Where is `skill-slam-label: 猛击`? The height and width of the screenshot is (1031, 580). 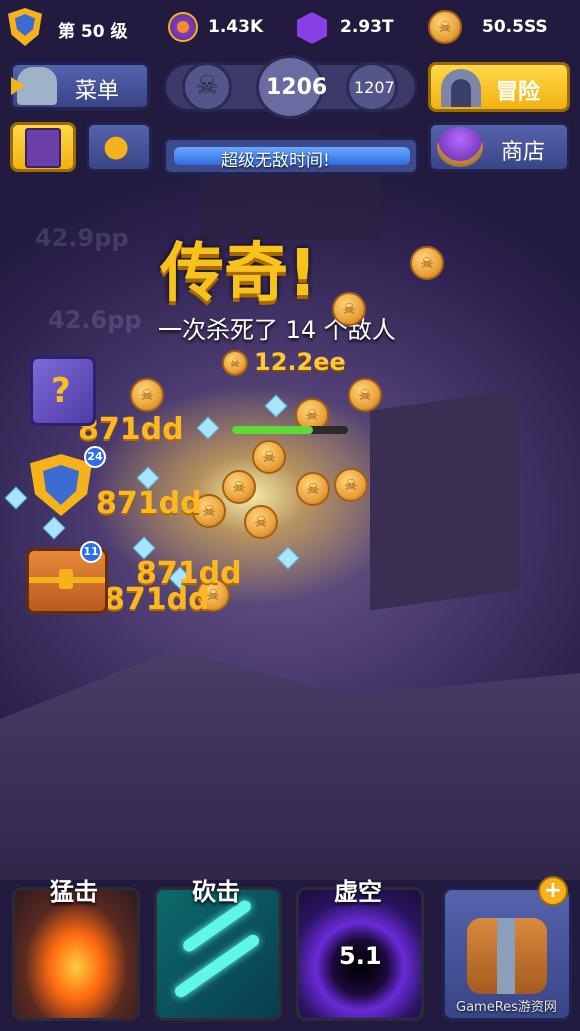
skill-slam-label: 猛击 is located at coordinates (74, 892).